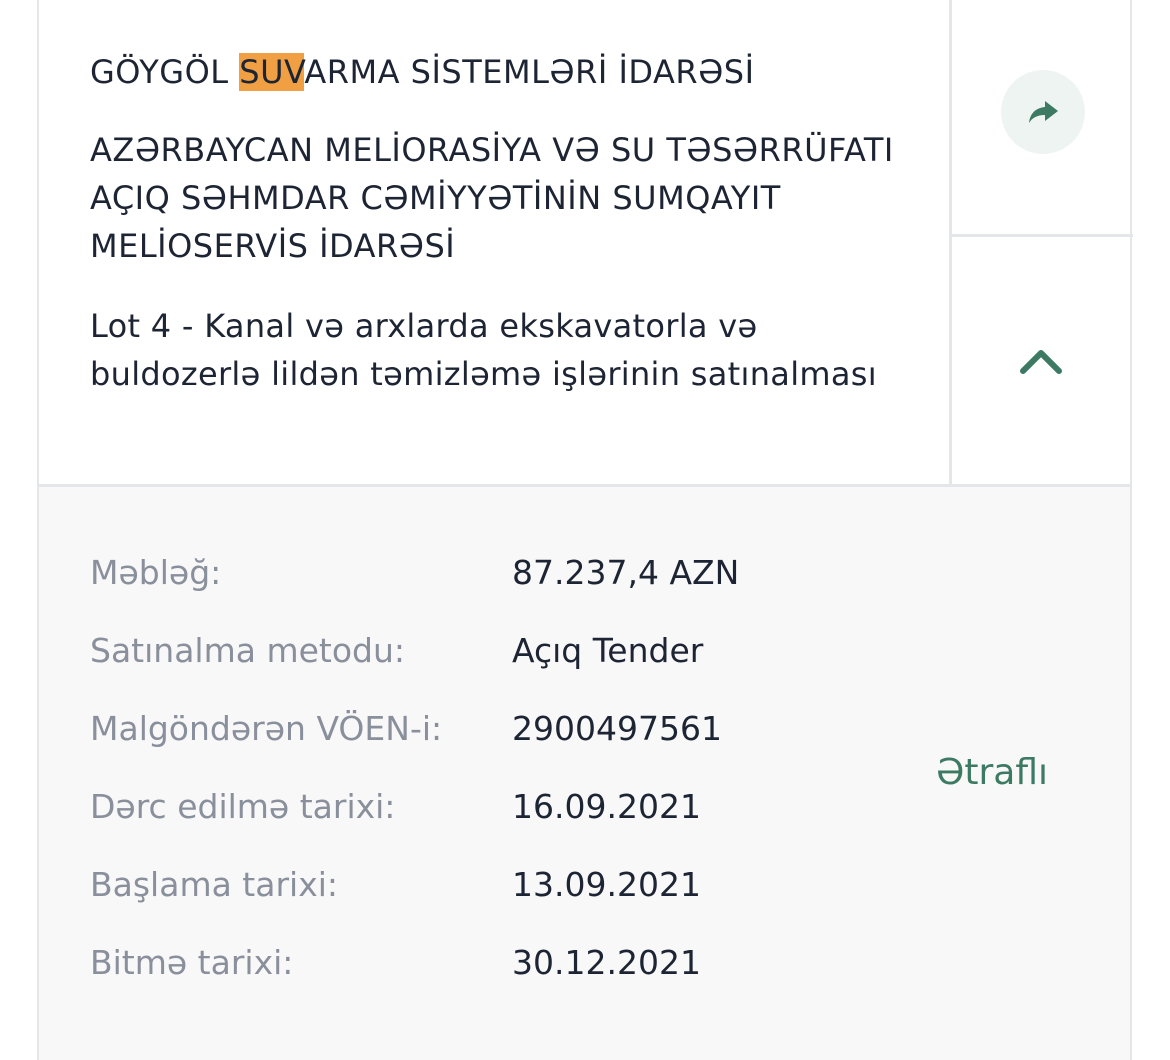  Describe the element at coordinates (266, 728) in the screenshot. I see `detail-label: Malgöndərən VÖEN-i:` at that location.